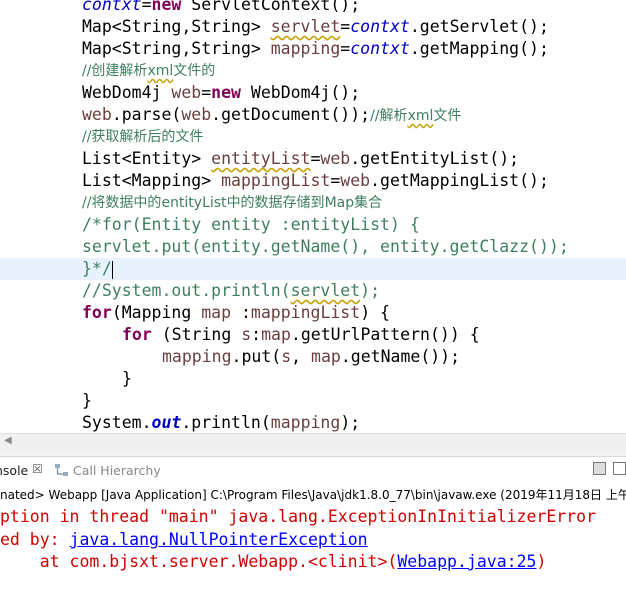 The width and height of the screenshot is (626, 595). What do you see at coordinates (313, 471) in the screenshot?
I see `console-tab-bar: nsole ☒ Call Hierarchy` at bounding box center [313, 471].